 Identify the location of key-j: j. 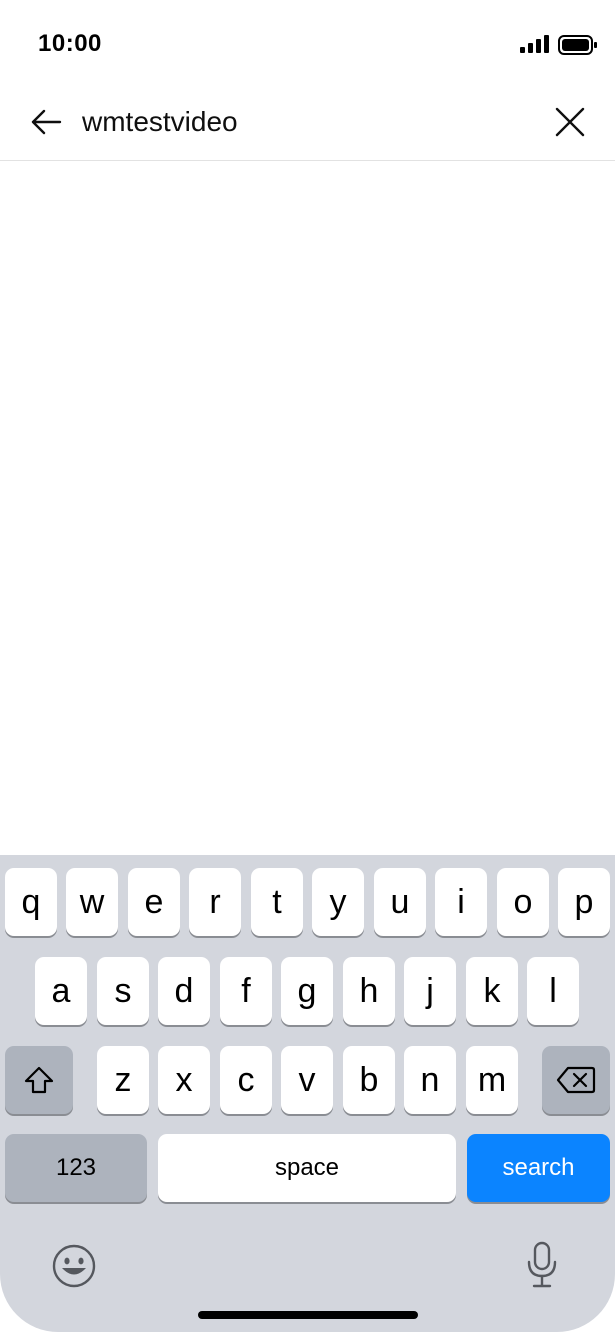
(430, 991).